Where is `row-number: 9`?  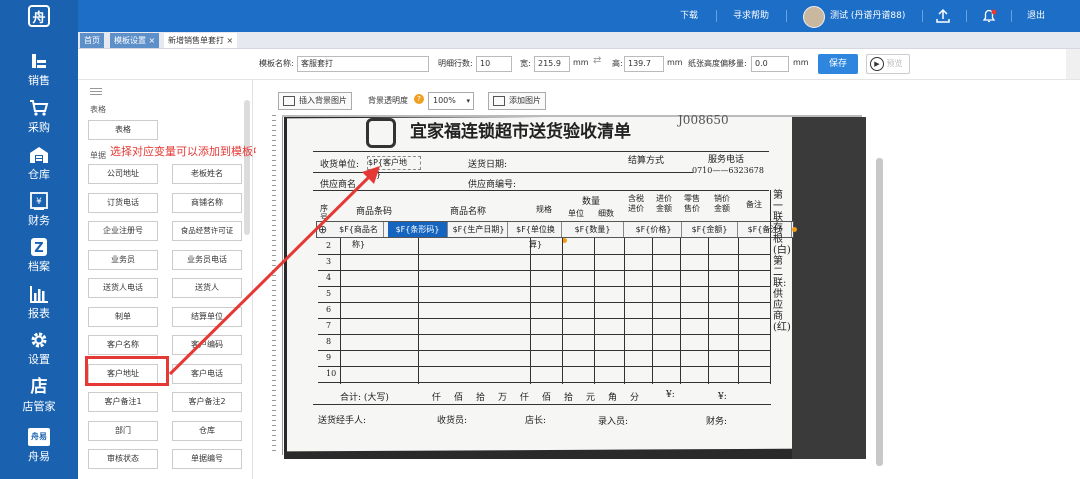 row-number: 9 is located at coordinates (329, 357).